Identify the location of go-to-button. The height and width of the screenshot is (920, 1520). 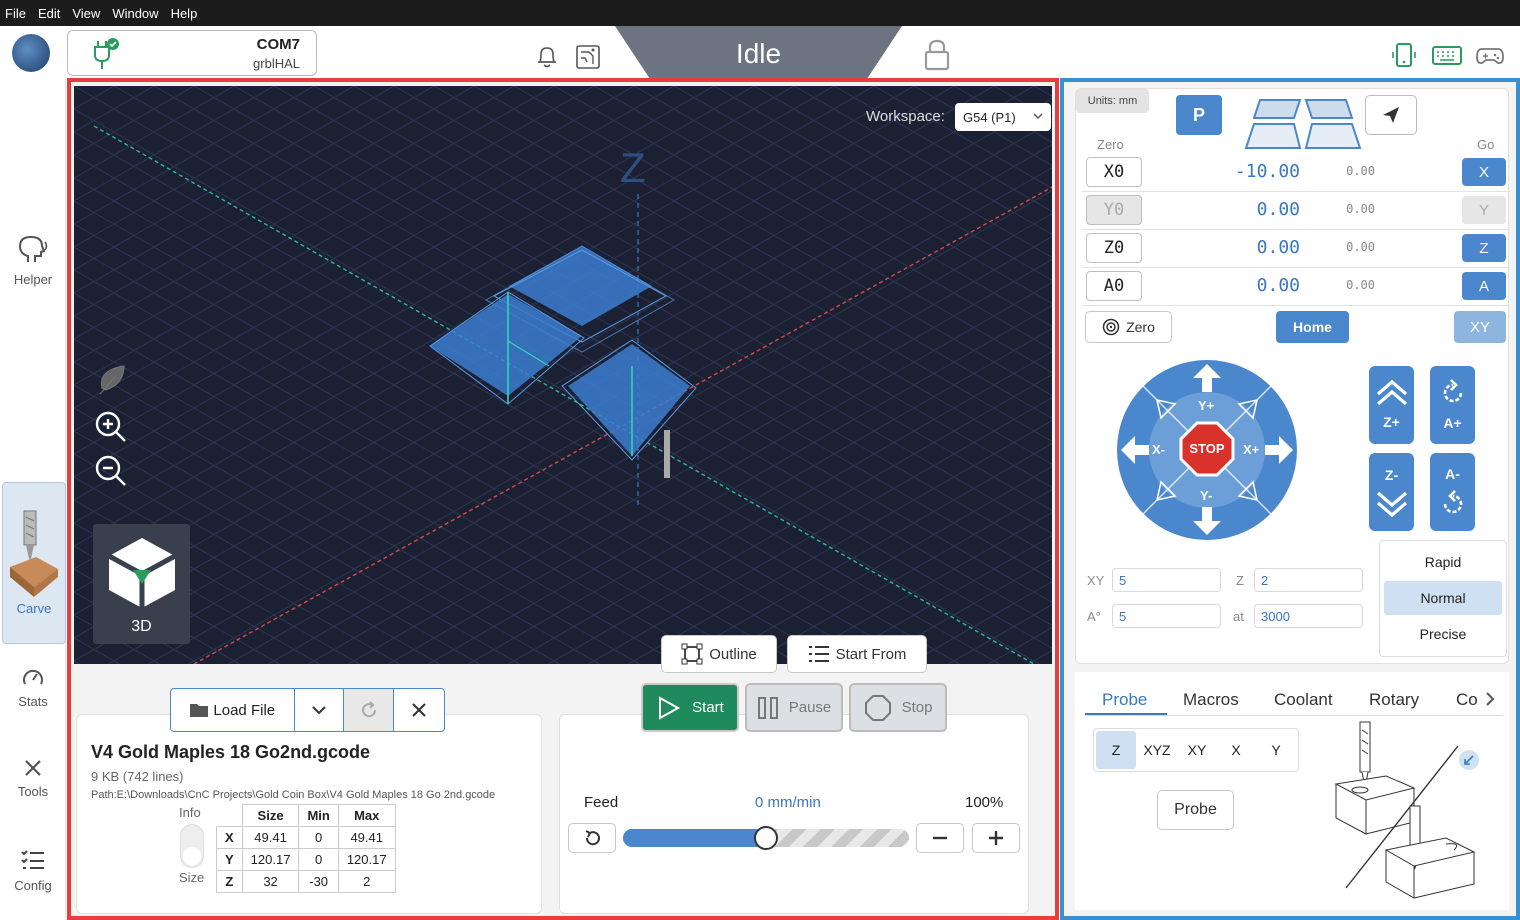
(1391, 115).